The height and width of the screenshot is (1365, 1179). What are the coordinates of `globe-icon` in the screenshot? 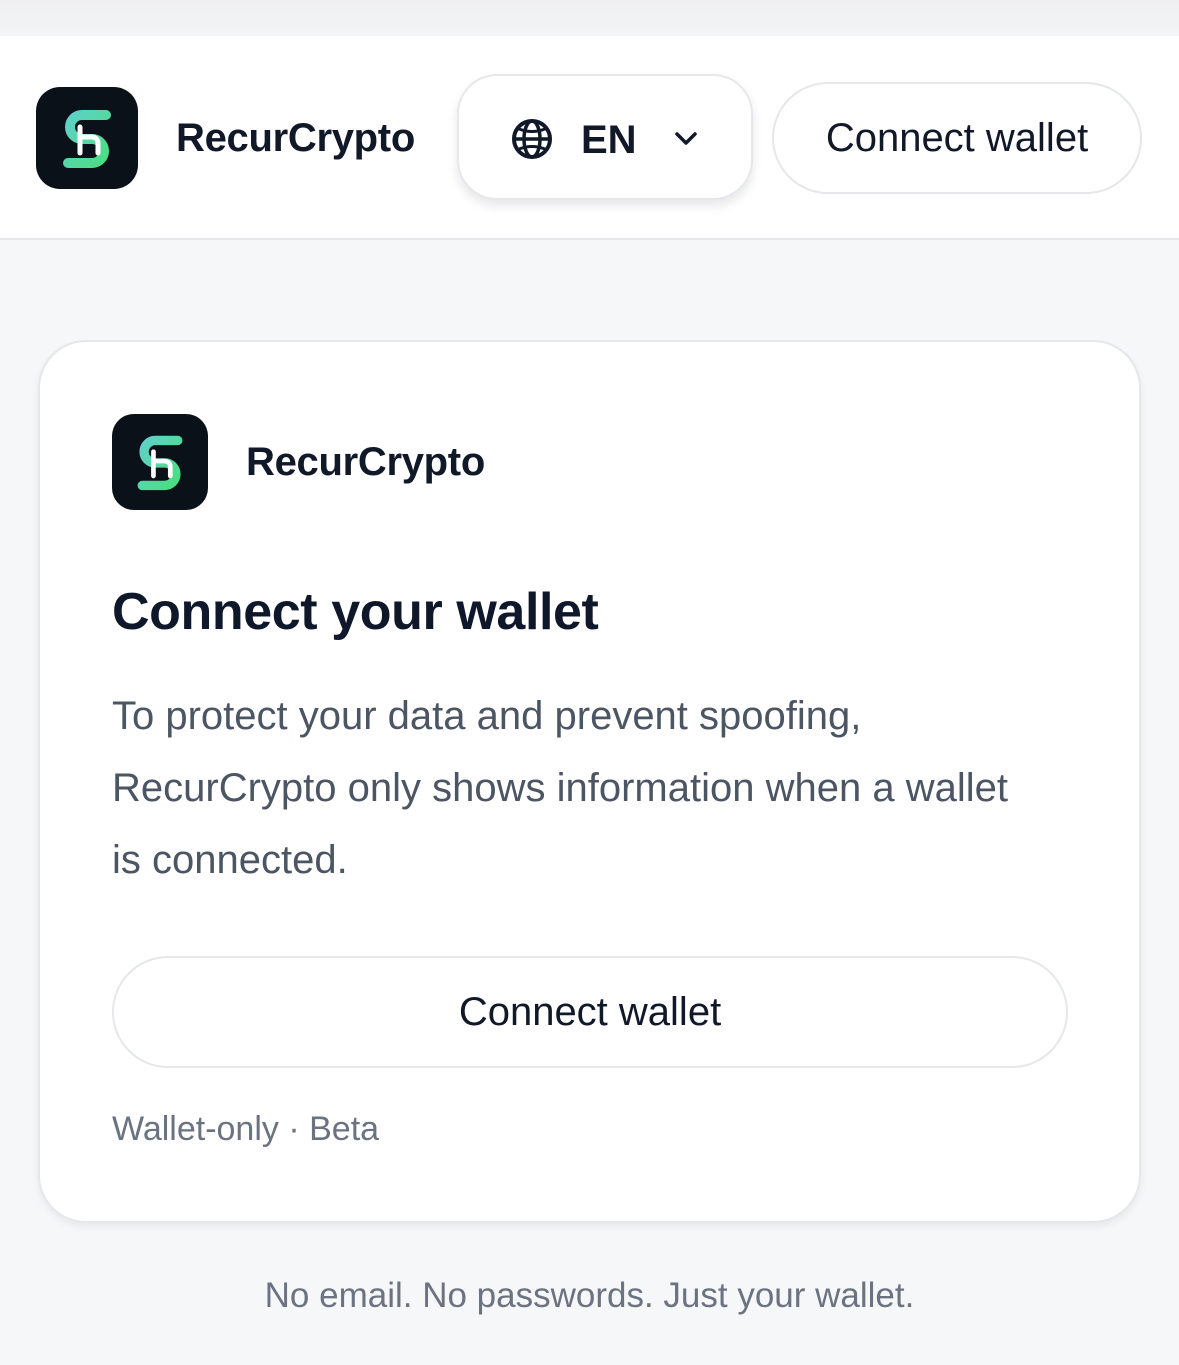 It's located at (532, 139).